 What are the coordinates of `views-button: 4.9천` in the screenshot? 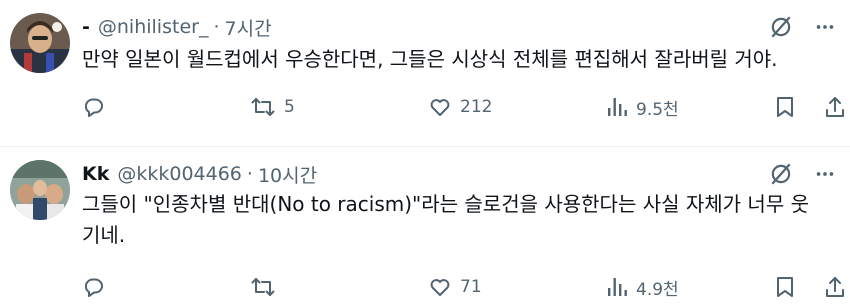 It's located at (642, 287).